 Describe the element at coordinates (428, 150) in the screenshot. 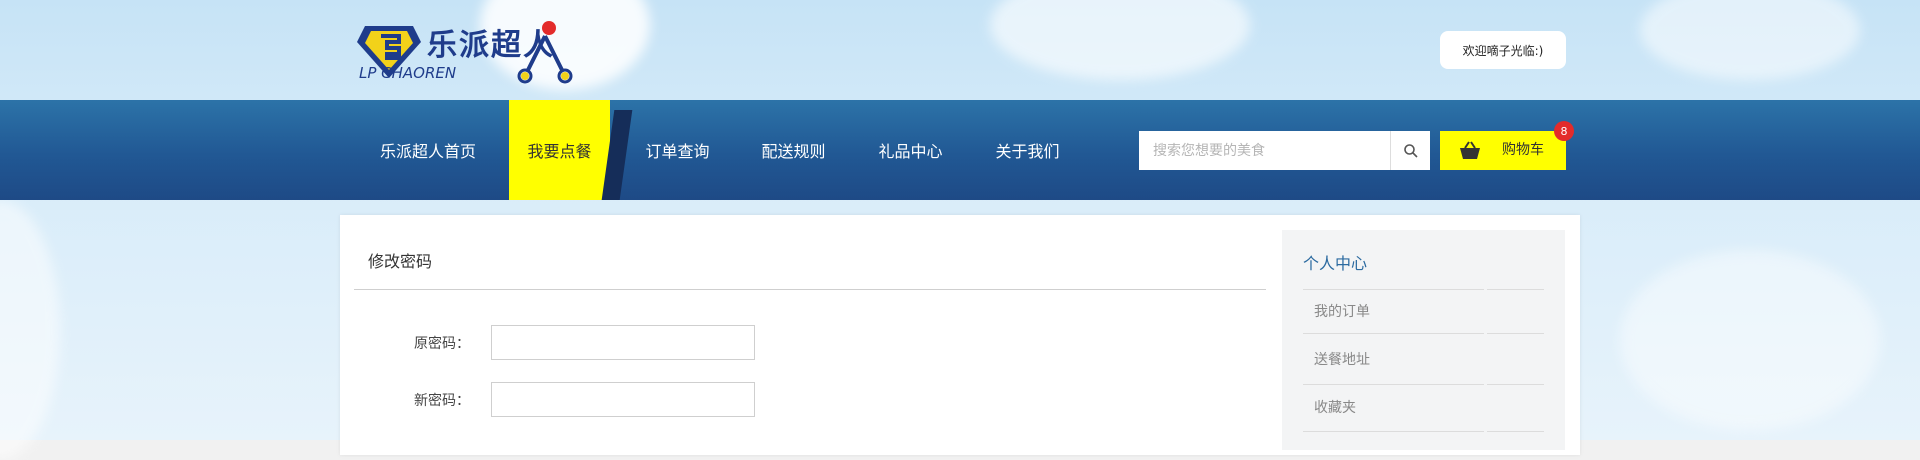

I see `nav-item-home: 乐派超人首页` at that location.